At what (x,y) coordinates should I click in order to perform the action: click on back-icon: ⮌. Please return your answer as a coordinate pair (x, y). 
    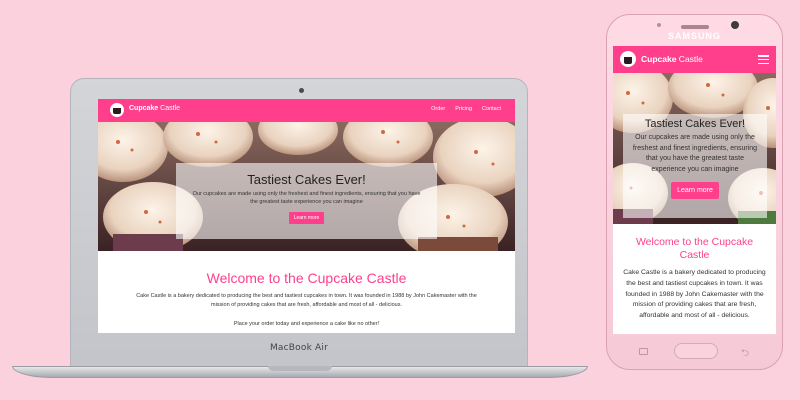
    Looking at the image, I should click on (745, 354).